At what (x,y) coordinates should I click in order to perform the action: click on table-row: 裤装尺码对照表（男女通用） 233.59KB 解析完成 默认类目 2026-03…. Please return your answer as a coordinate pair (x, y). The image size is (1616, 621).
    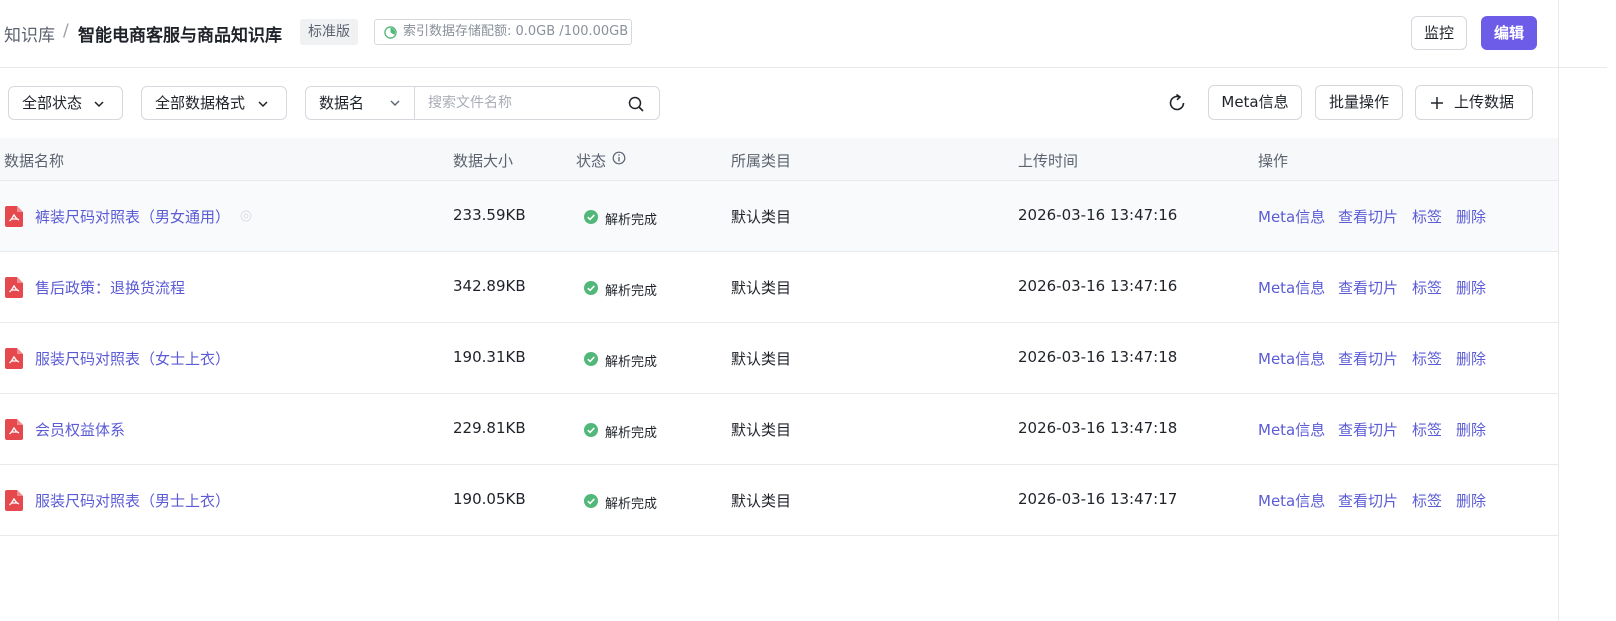
    Looking at the image, I should click on (779, 216).